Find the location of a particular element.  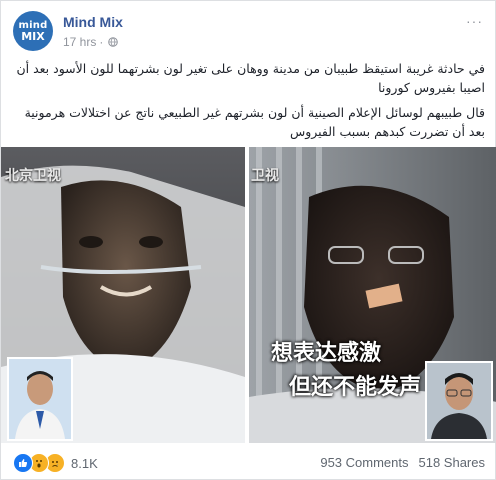

post-footer: 8.1K 953 Comments 518 Shares is located at coordinates (249, 463).